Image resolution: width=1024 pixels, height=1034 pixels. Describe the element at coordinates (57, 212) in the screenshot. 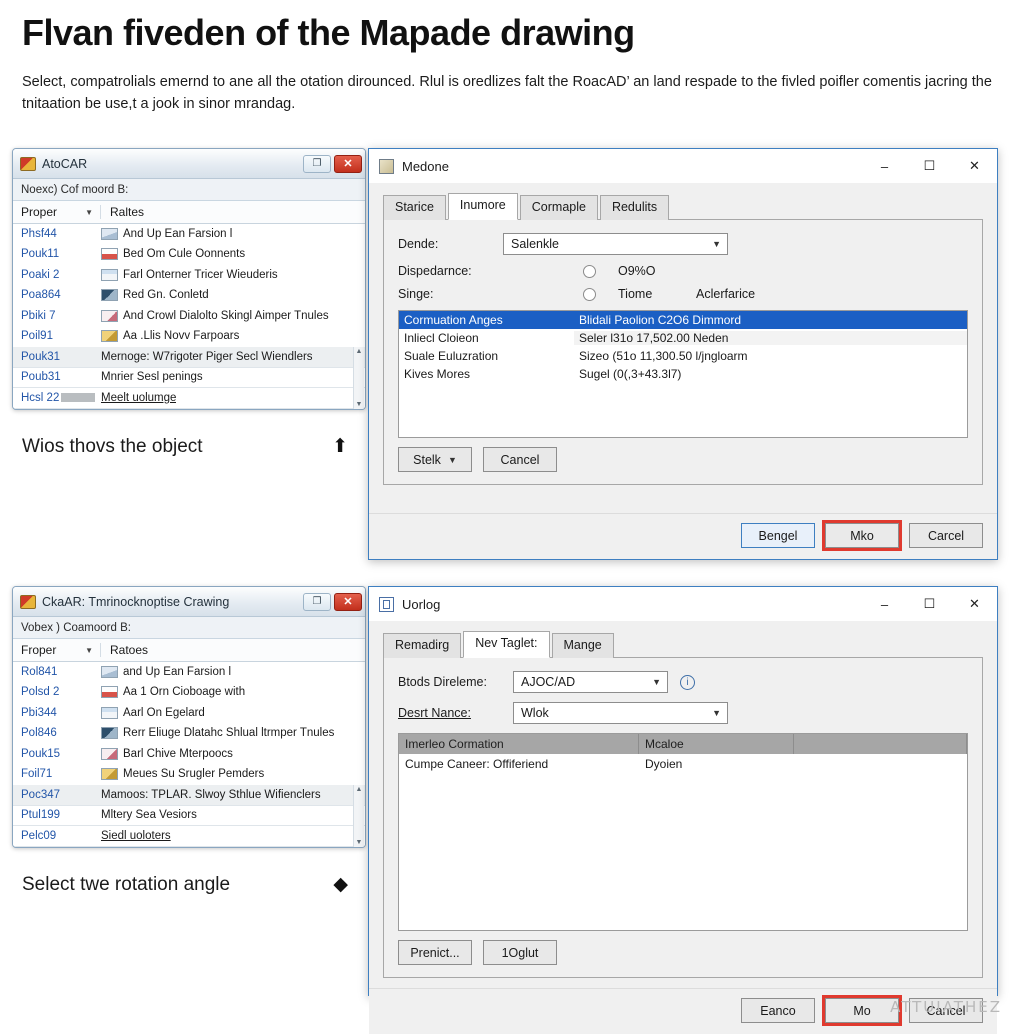

I see `column-header-proper: Proper ▼` at that location.